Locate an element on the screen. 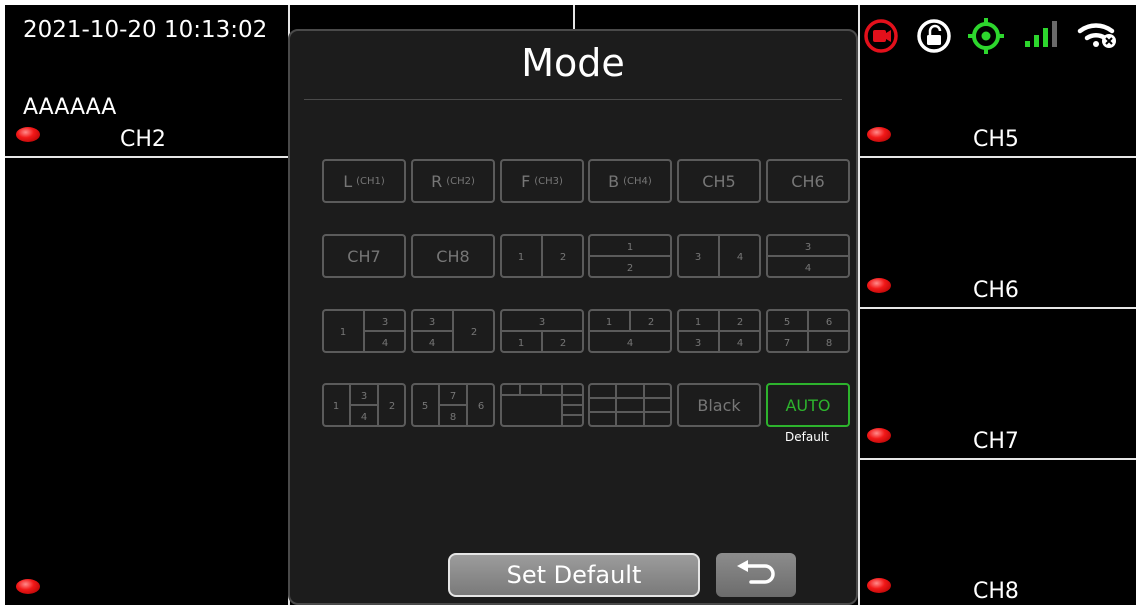 The width and height of the screenshot is (1136, 605). mode-button-label: L is located at coordinates (348, 181).